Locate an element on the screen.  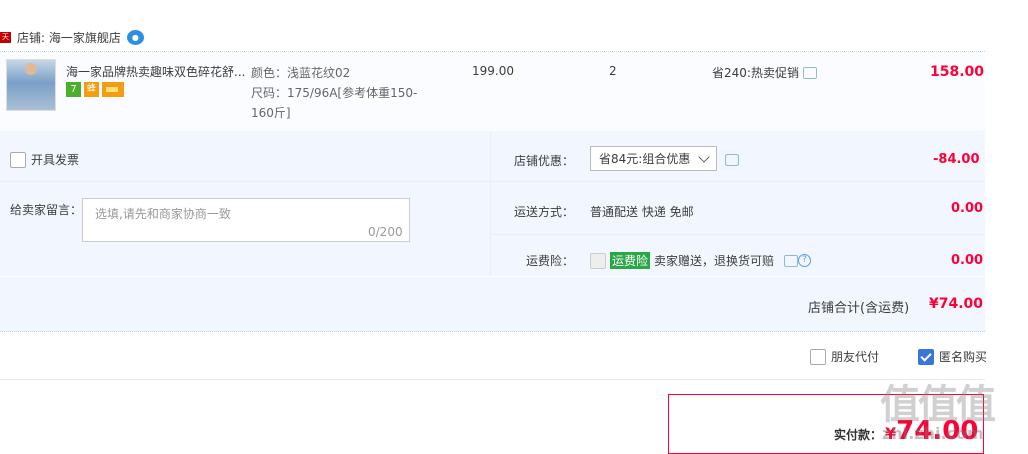
insurance-chat-icon is located at coordinates (791, 260).